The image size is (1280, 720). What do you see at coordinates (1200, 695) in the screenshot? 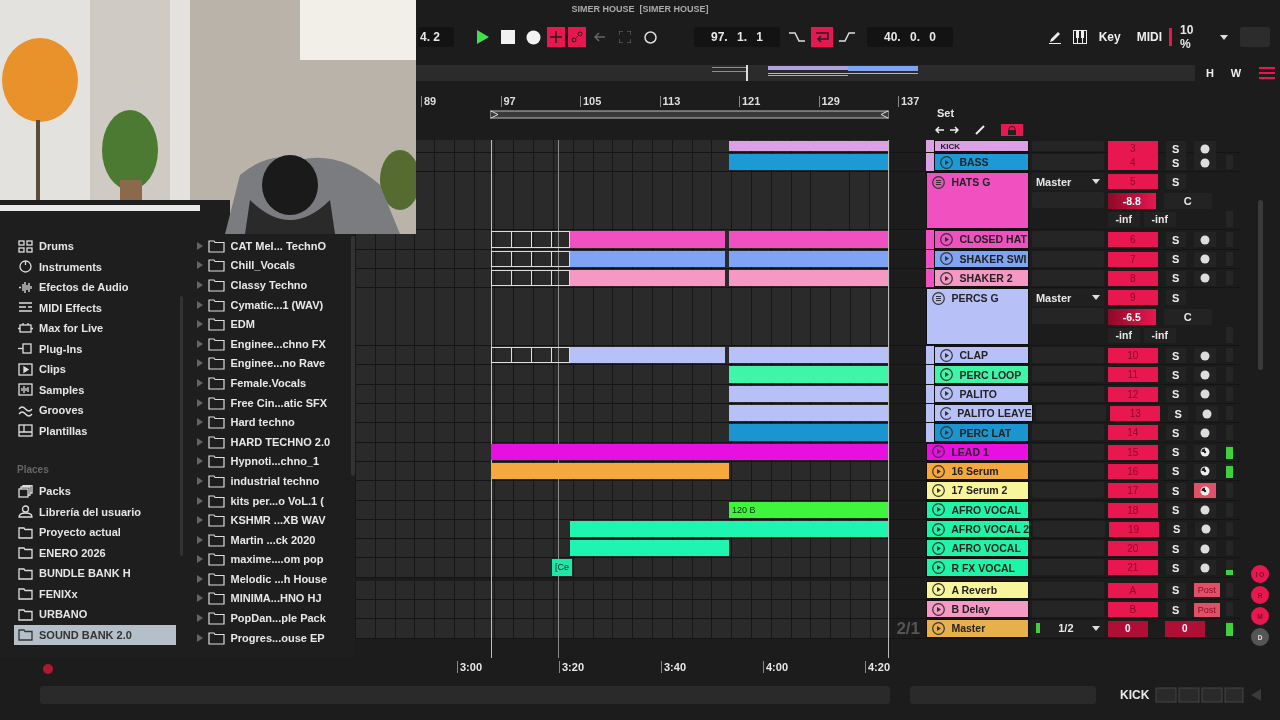
I see `device-thumbnails-drawing` at bounding box center [1200, 695].